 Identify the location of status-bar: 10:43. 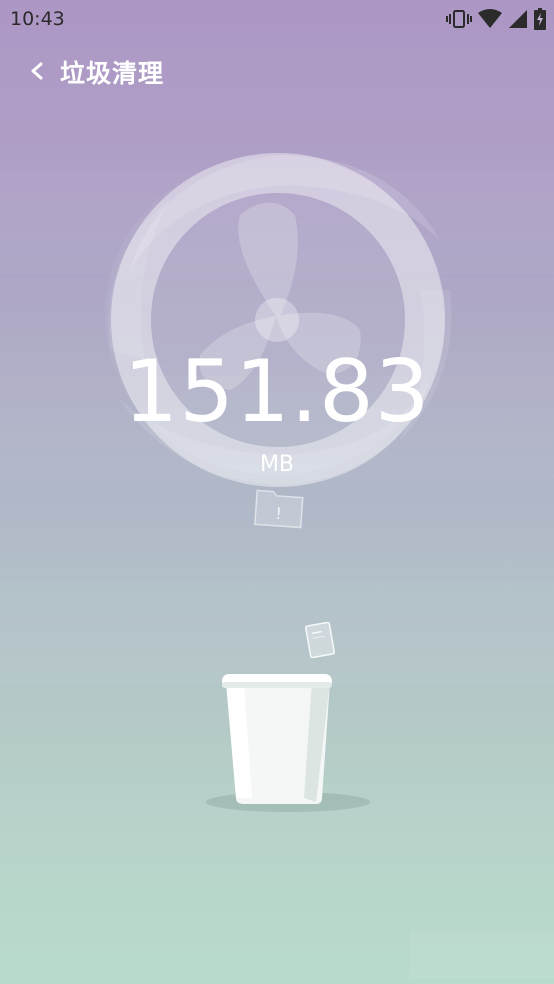
(277, 20).